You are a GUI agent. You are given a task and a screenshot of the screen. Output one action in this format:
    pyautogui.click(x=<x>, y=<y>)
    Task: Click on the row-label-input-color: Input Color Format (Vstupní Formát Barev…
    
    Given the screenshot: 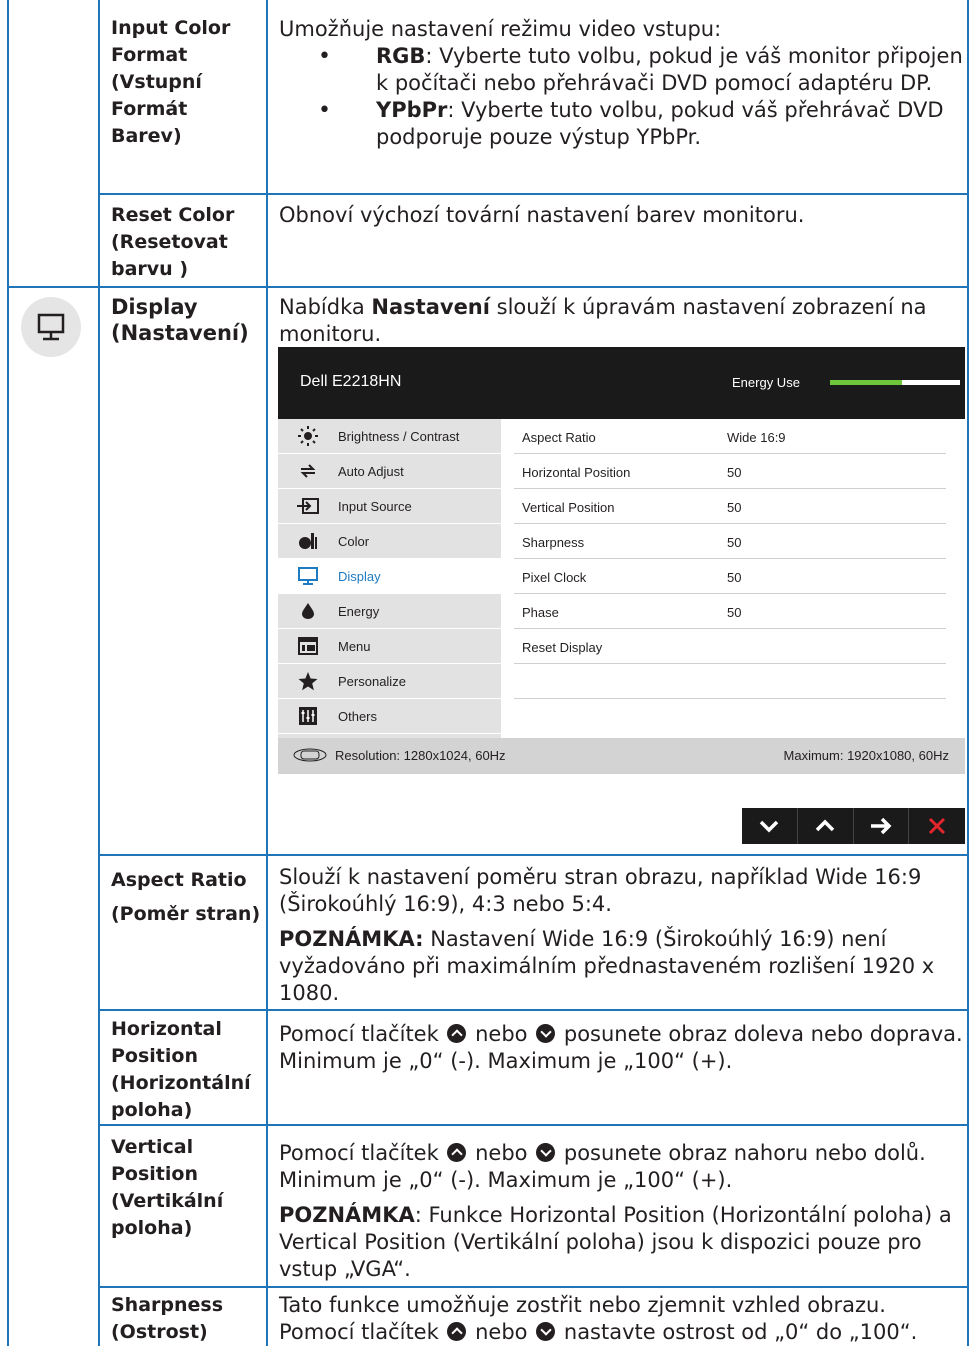 What is the action you would take?
    pyautogui.click(x=171, y=82)
    